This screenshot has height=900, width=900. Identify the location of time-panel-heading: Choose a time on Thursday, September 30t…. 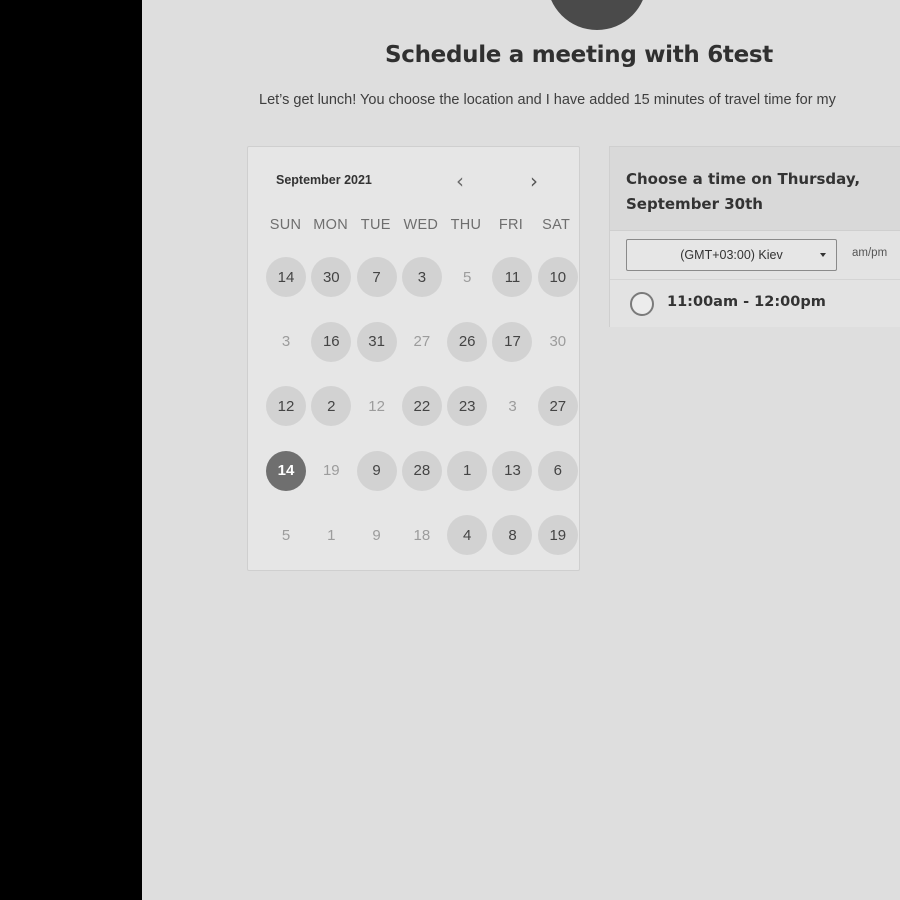
(755, 189).